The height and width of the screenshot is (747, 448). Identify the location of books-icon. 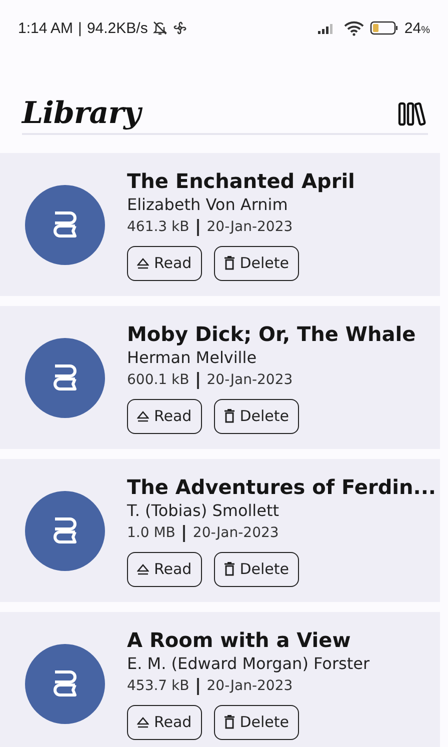
(413, 114).